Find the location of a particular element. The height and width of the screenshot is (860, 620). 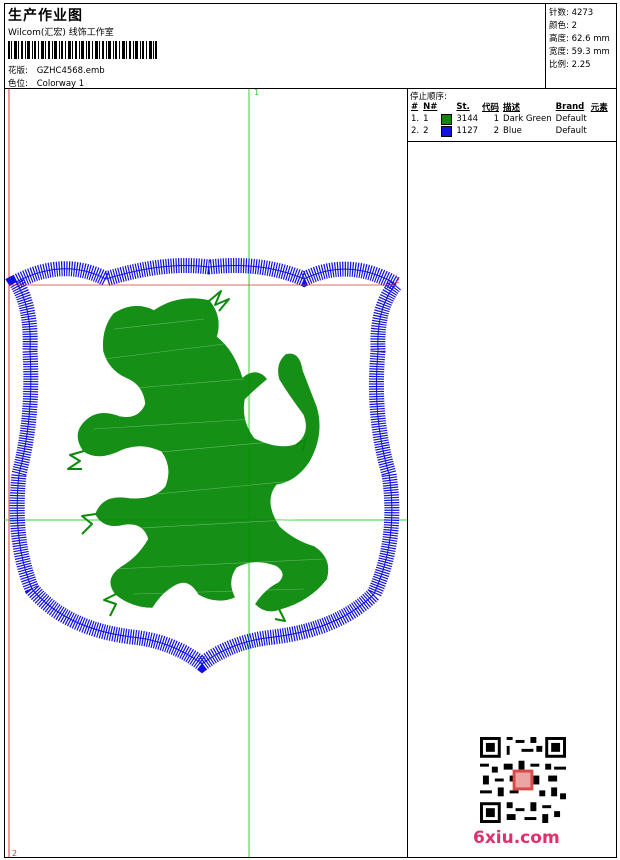

design-height-label: 高度: is located at coordinates (559, 39).